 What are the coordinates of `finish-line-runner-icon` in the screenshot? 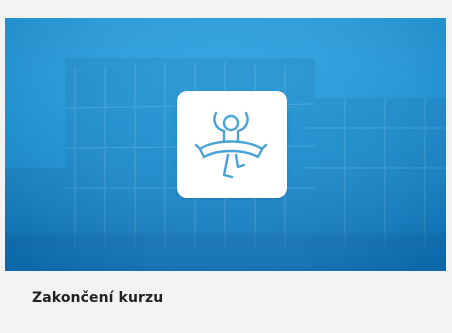 It's located at (231, 144).